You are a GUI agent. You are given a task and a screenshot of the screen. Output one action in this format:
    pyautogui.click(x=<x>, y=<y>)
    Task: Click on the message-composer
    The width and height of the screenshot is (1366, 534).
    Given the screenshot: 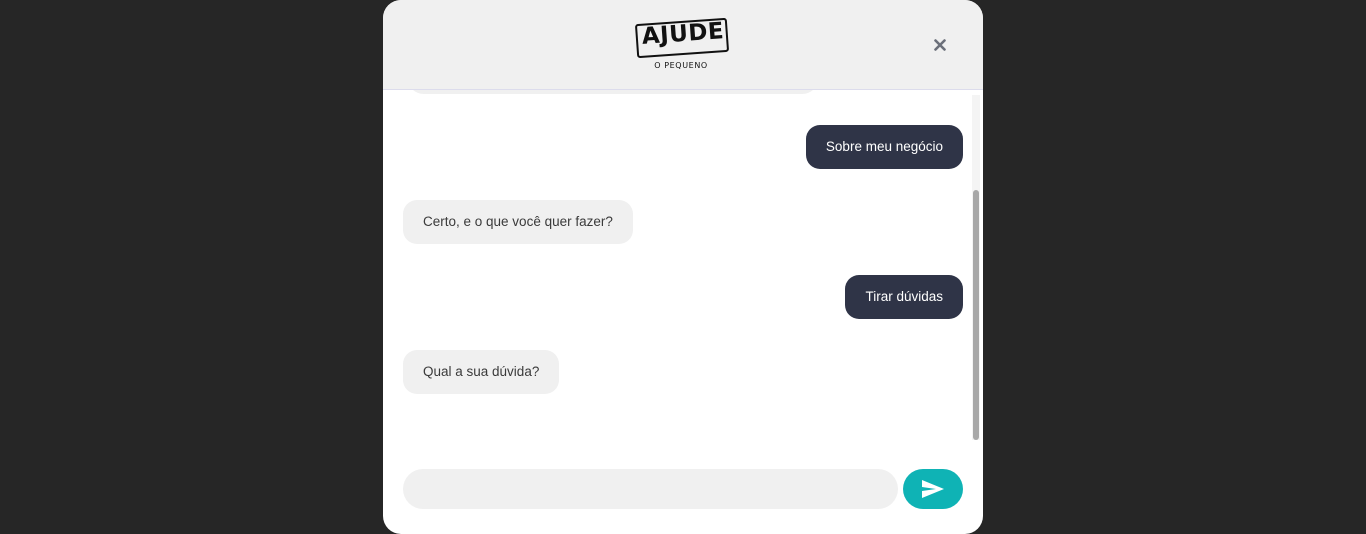 What is the action you would take?
    pyautogui.click(x=683, y=489)
    